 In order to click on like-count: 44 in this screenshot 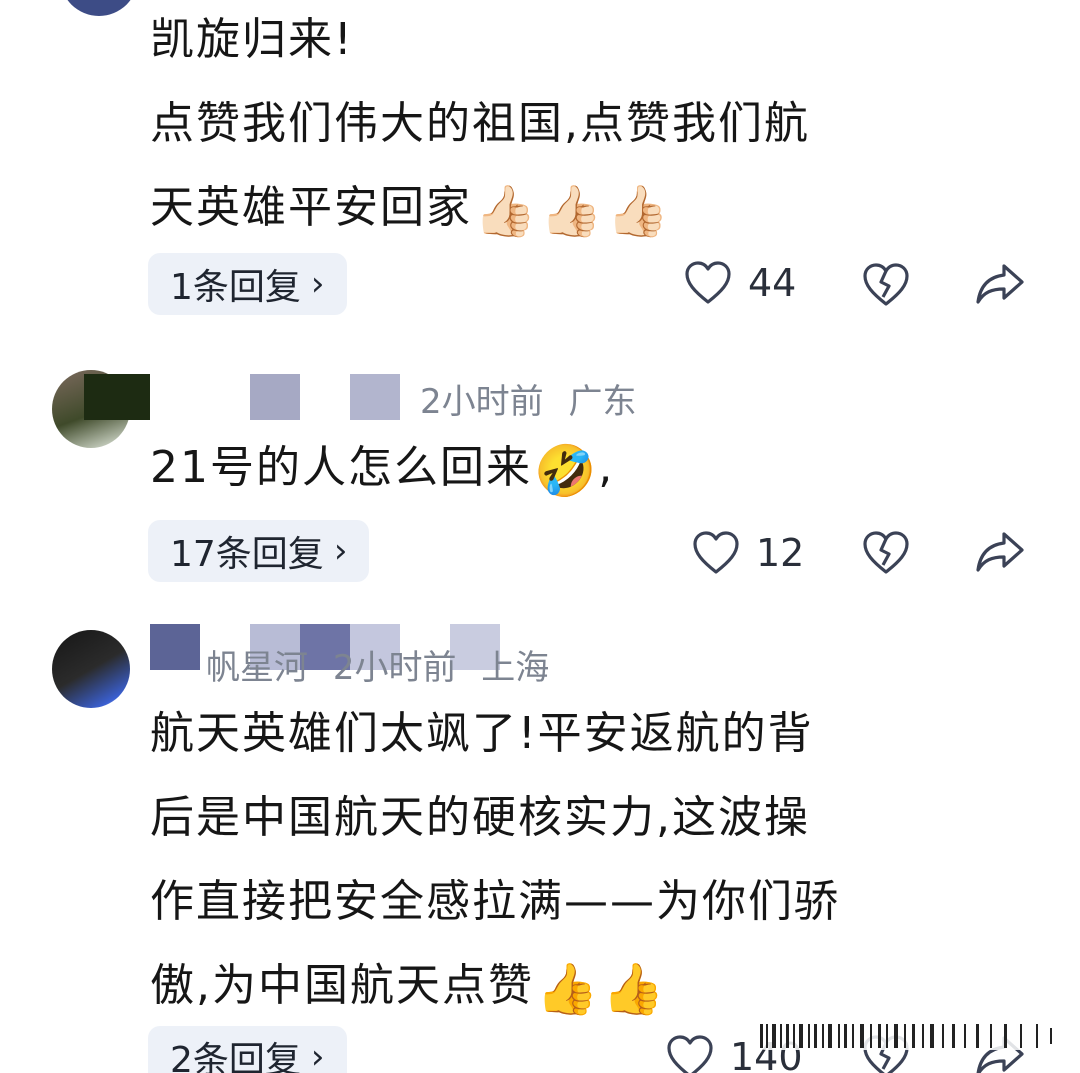, I will do `click(772, 283)`.